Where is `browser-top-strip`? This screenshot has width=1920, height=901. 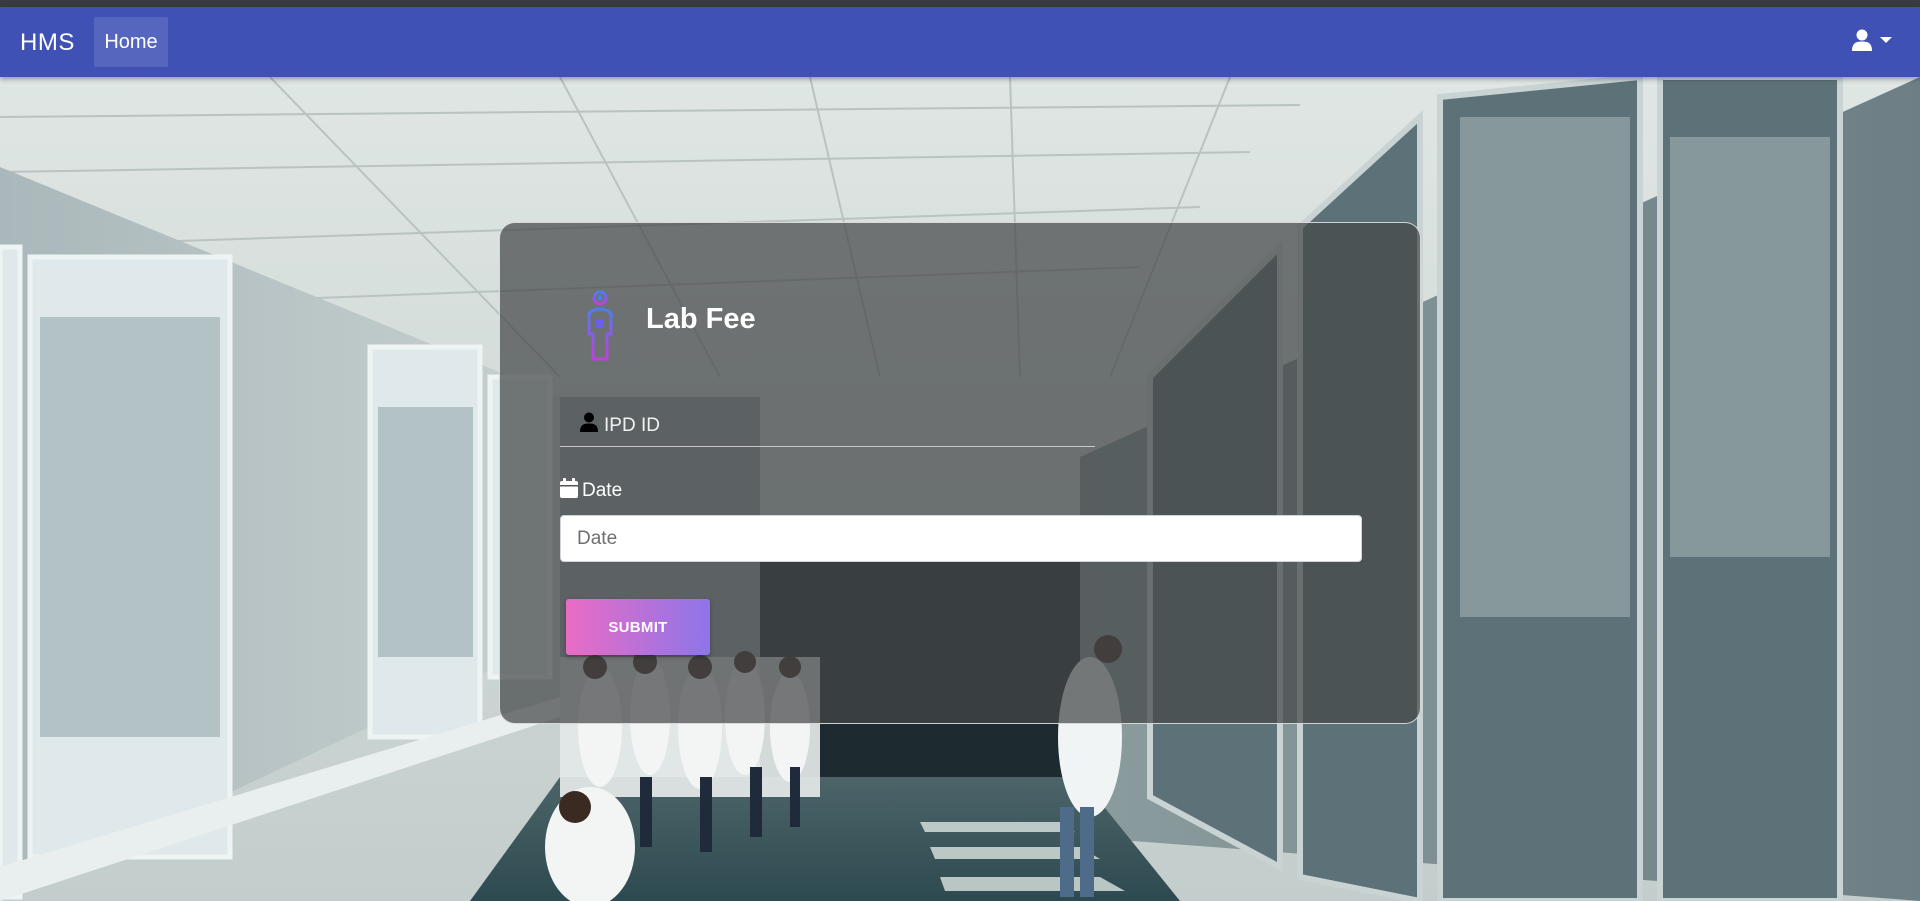 browser-top-strip is located at coordinates (960, 3).